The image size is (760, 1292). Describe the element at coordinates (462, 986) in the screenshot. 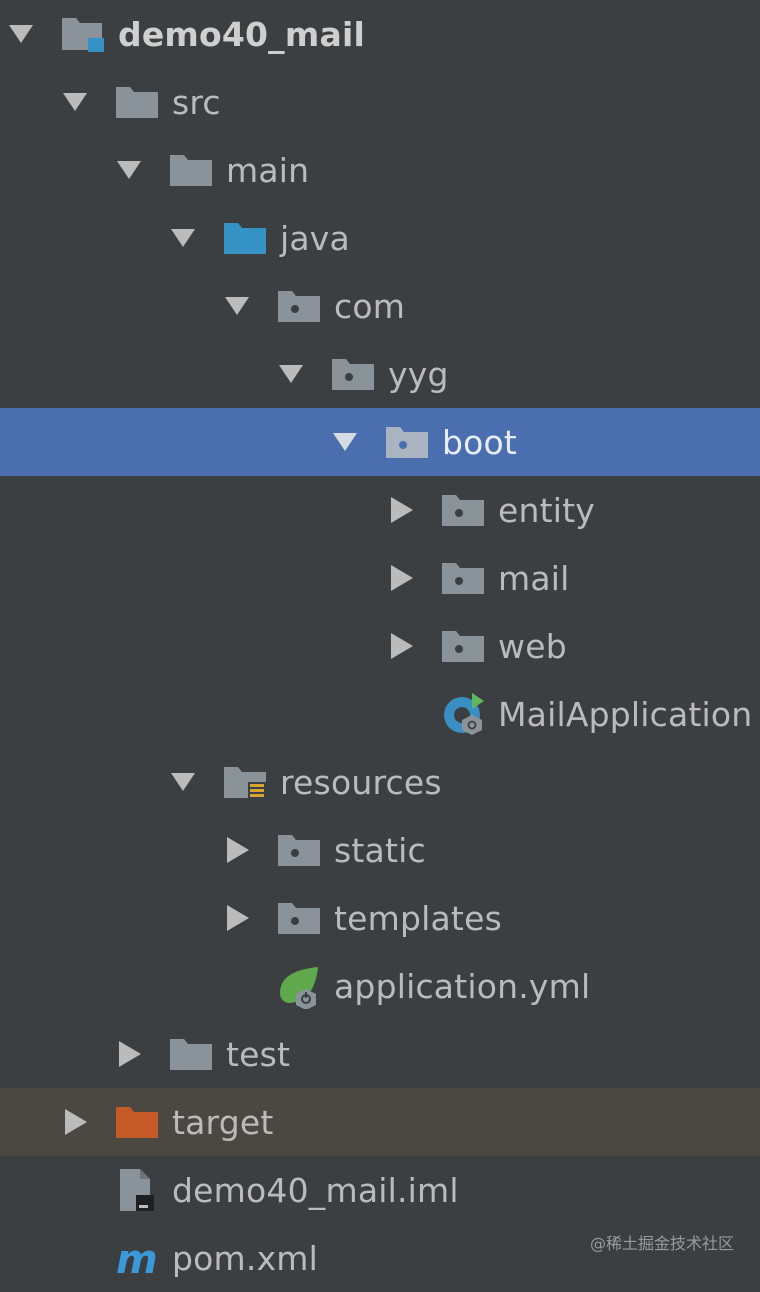

I see `tree-node-label: application.yml` at that location.